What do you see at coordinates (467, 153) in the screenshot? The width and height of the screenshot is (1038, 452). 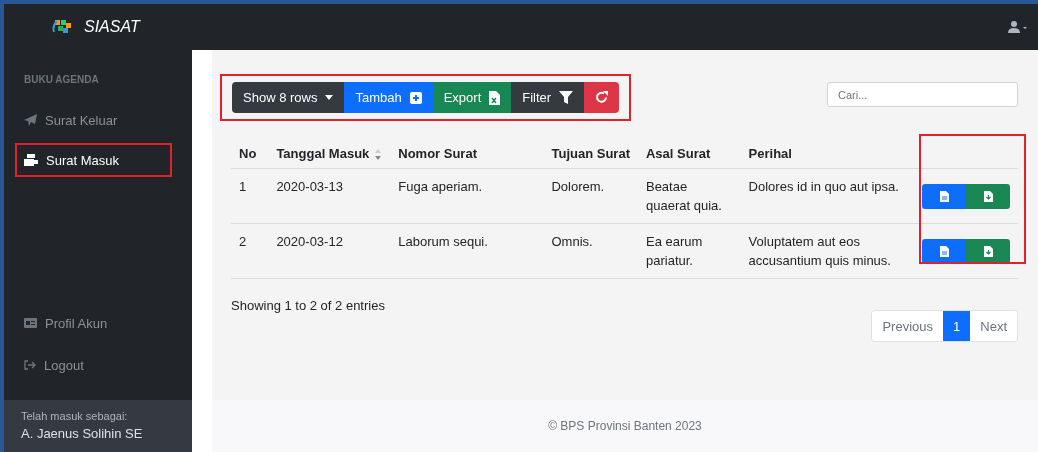 I see `column-header: Nomor Surat` at bounding box center [467, 153].